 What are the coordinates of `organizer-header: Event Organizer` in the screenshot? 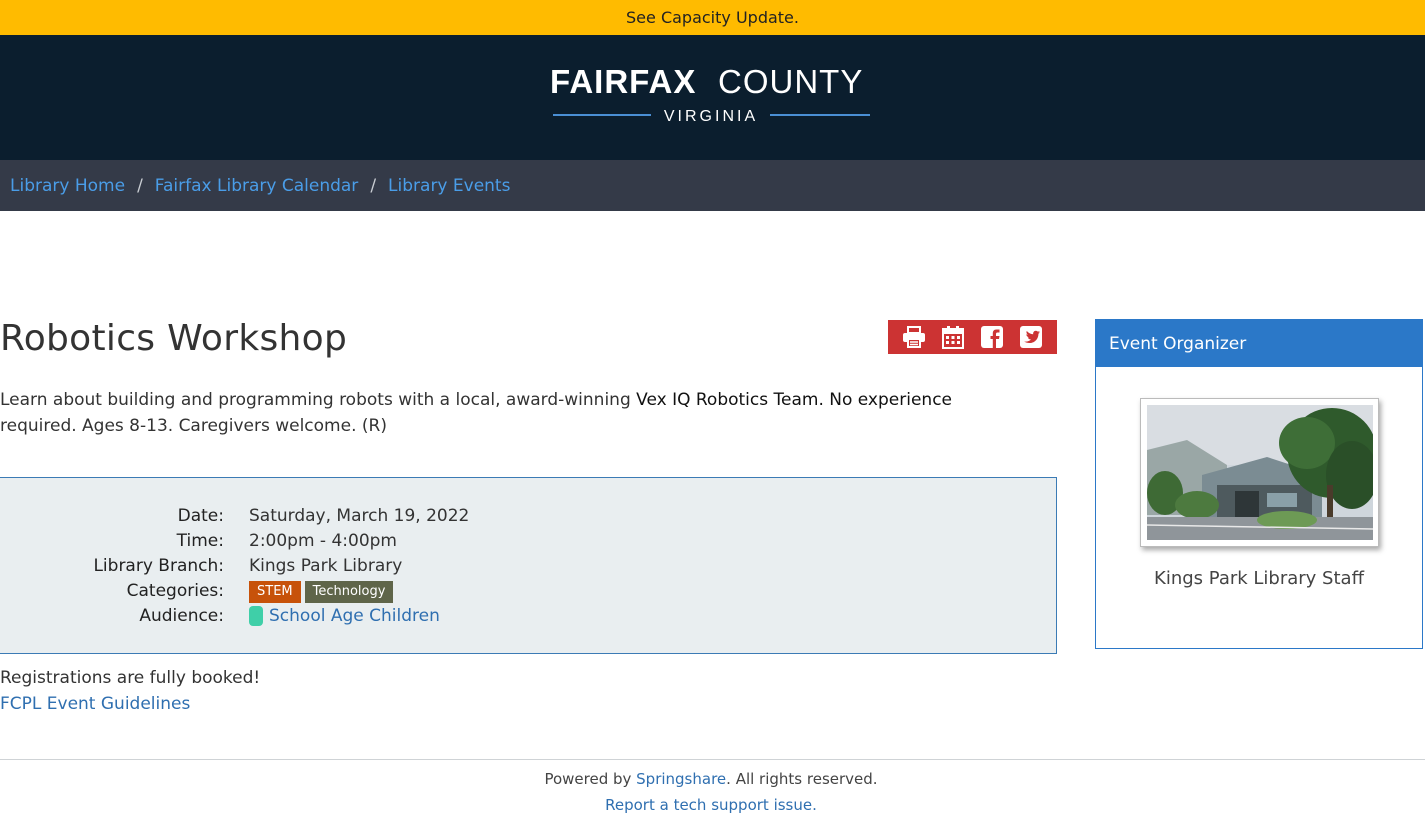 It's located at (1259, 343).